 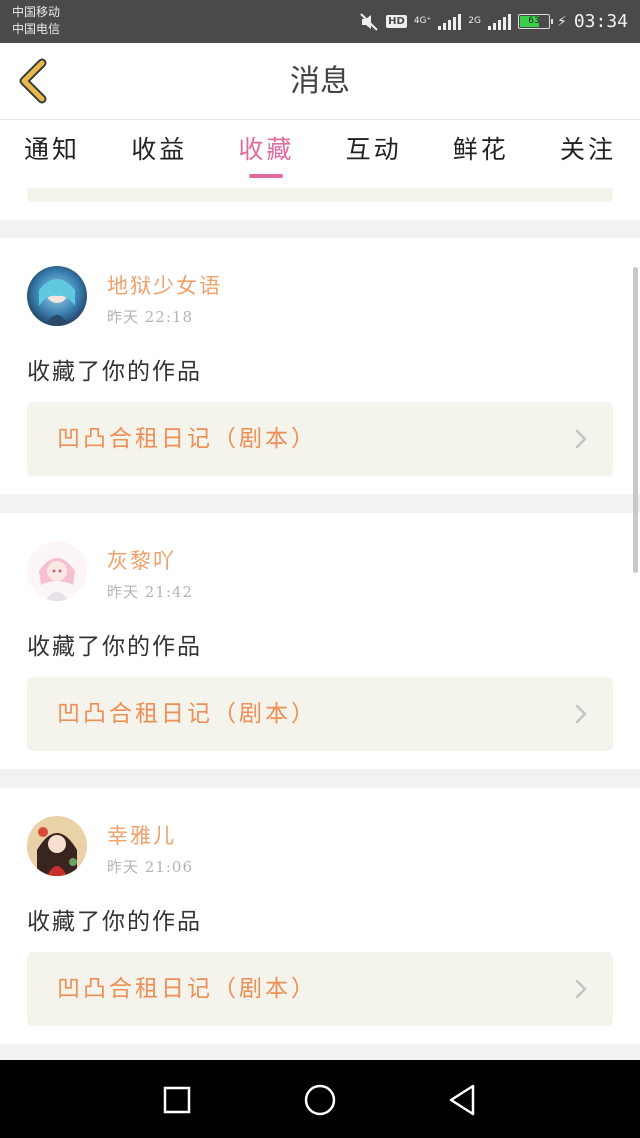 What do you see at coordinates (150, 867) in the screenshot?
I see `message-time: 昨天 21:06` at bounding box center [150, 867].